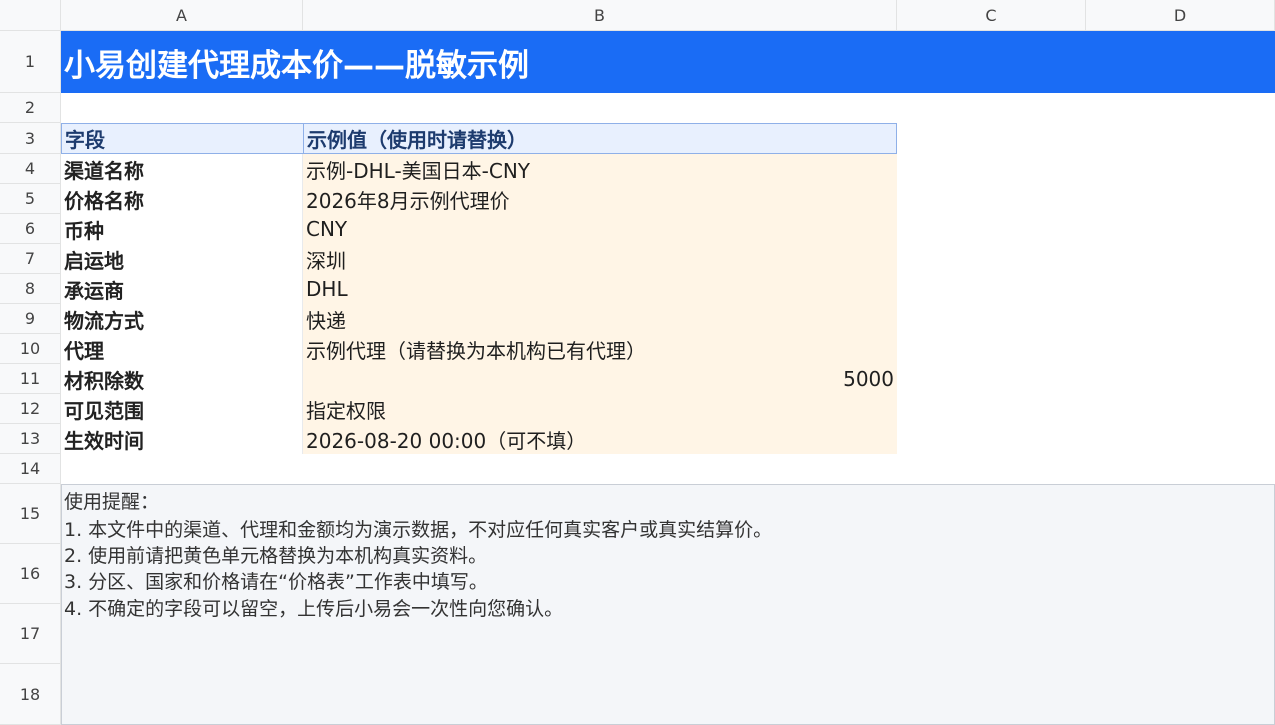 Image resolution: width=1275 pixels, height=725 pixels. Describe the element at coordinates (600, 169) in the screenshot. I see `field-value-cell: 示例-DHL-美国日本-CNY` at that location.